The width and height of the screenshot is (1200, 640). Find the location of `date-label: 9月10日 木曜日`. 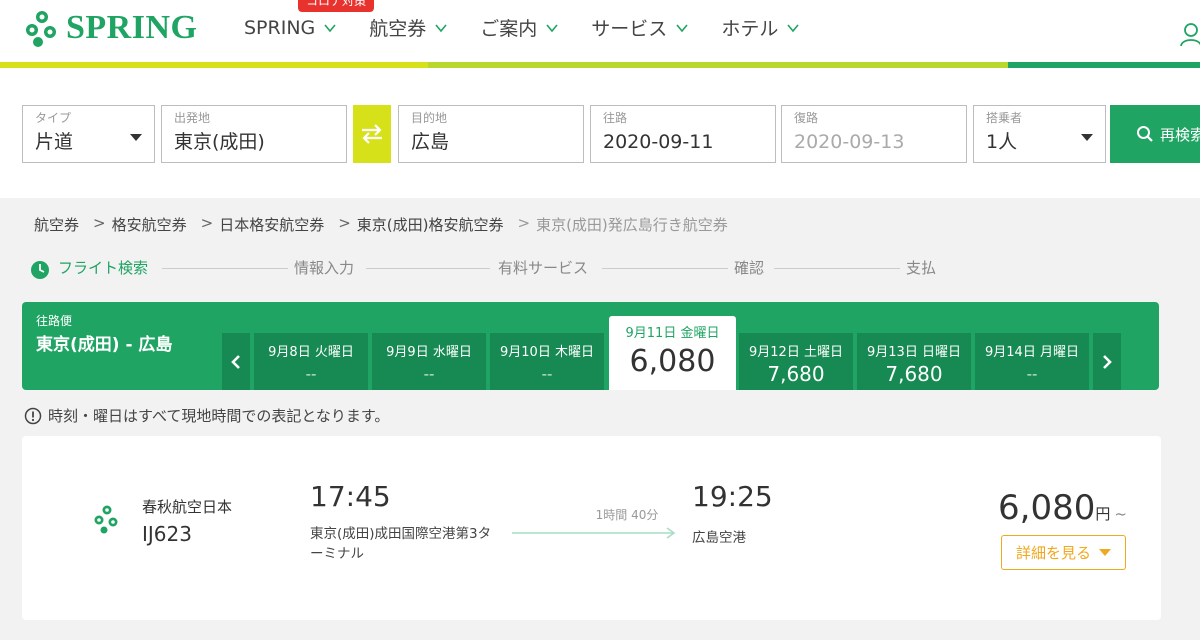

date-label: 9月10日 木曜日 is located at coordinates (547, 352).